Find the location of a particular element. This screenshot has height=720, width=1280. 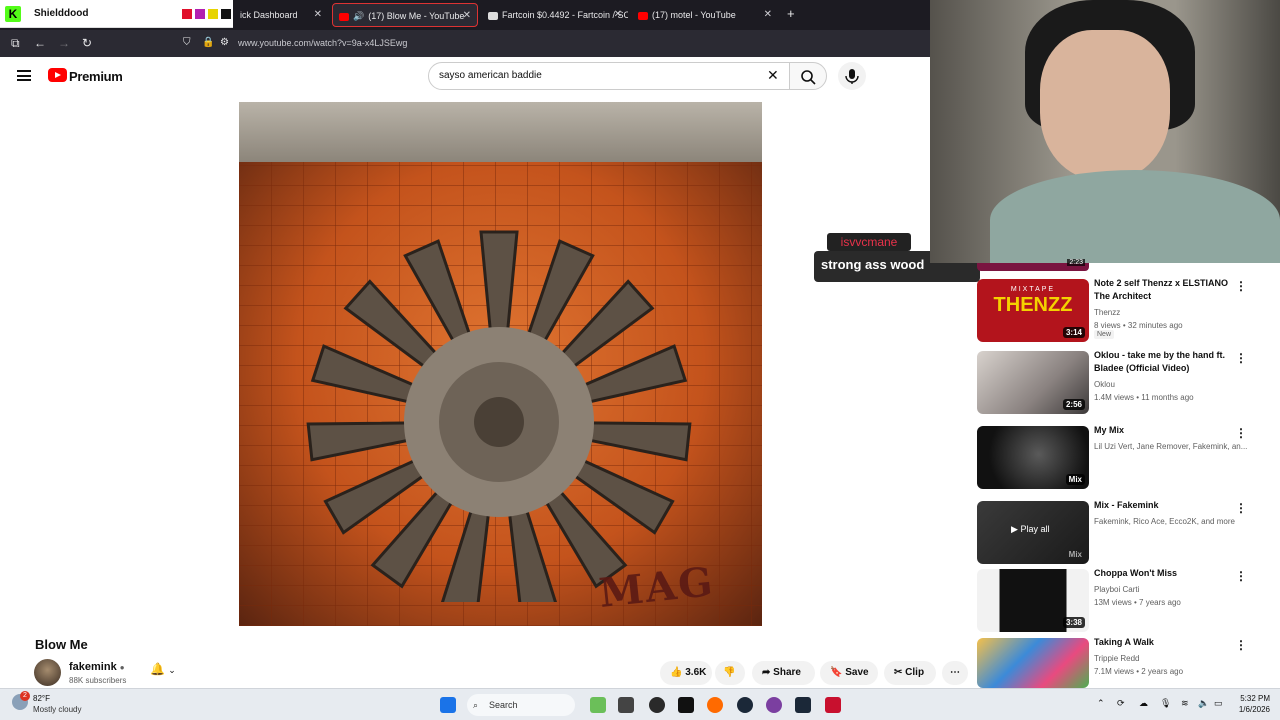

video-thumbnail is located at coordinates (1033, 663).